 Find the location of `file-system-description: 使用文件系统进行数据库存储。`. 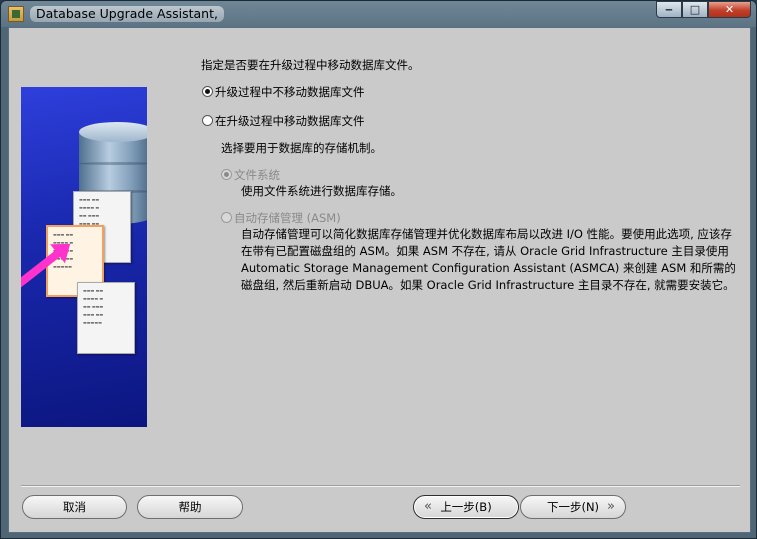

file-system-description: 使用文件系统进行数据库存储。 is located at coordinates (321, 191).